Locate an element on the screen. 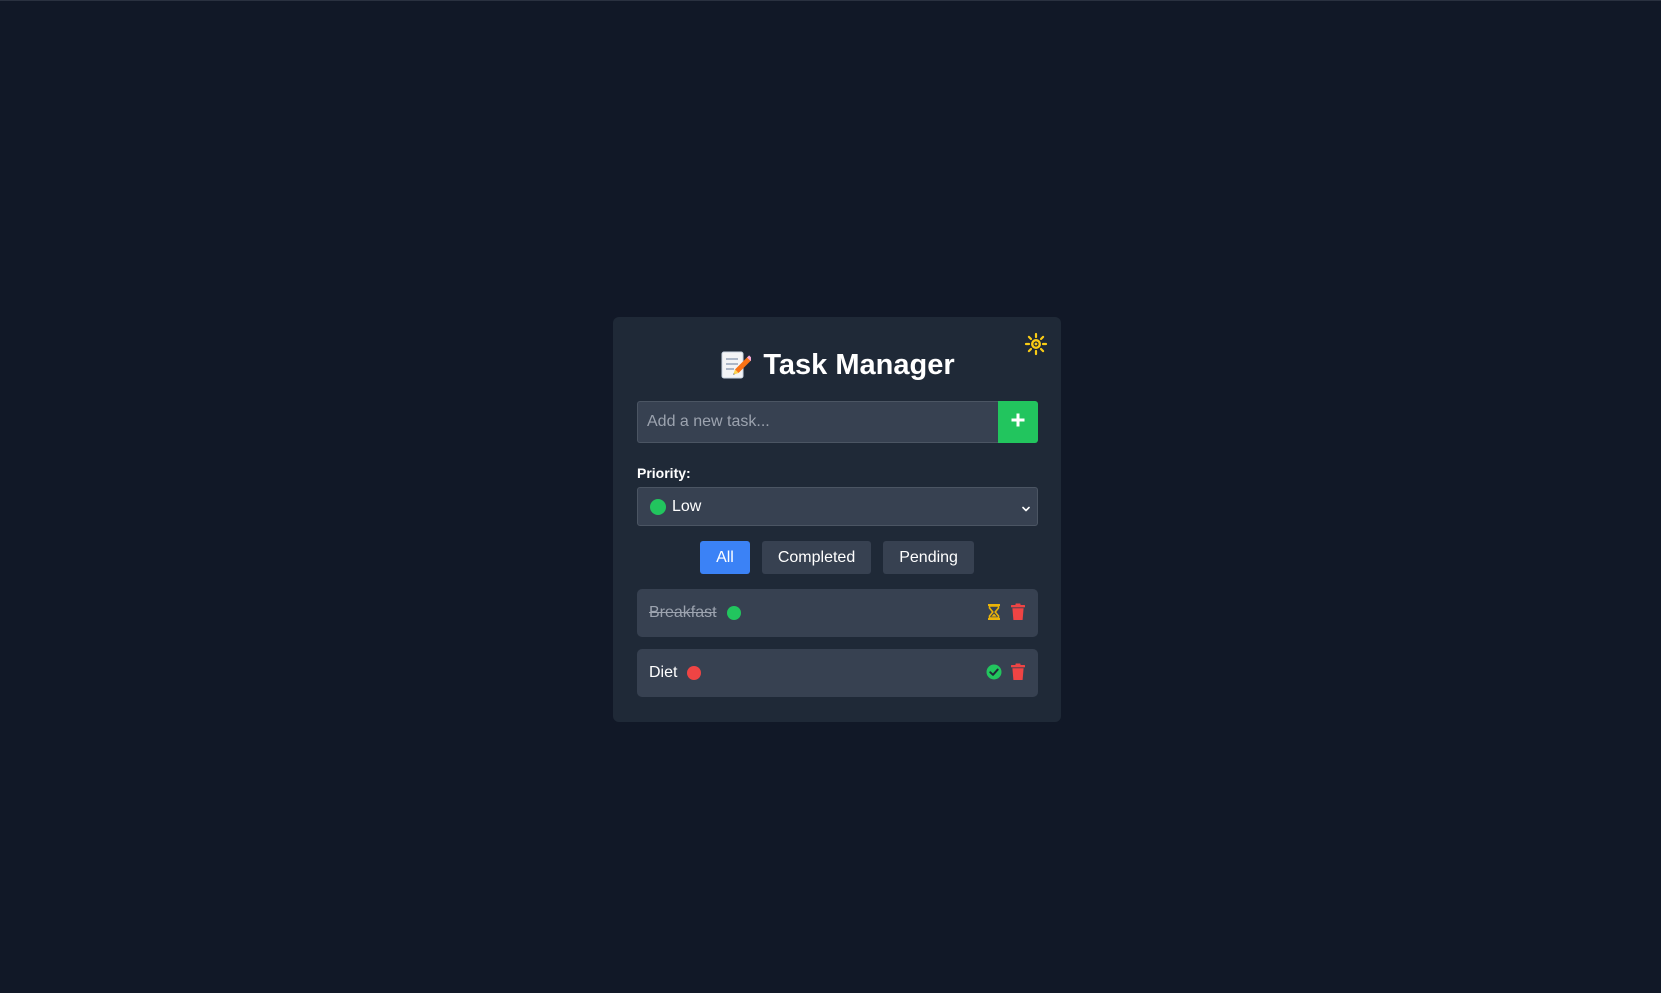 The height and width of the screenshot is (993, 1661). task-item: Breakfast is located at coordinates (837, 613).